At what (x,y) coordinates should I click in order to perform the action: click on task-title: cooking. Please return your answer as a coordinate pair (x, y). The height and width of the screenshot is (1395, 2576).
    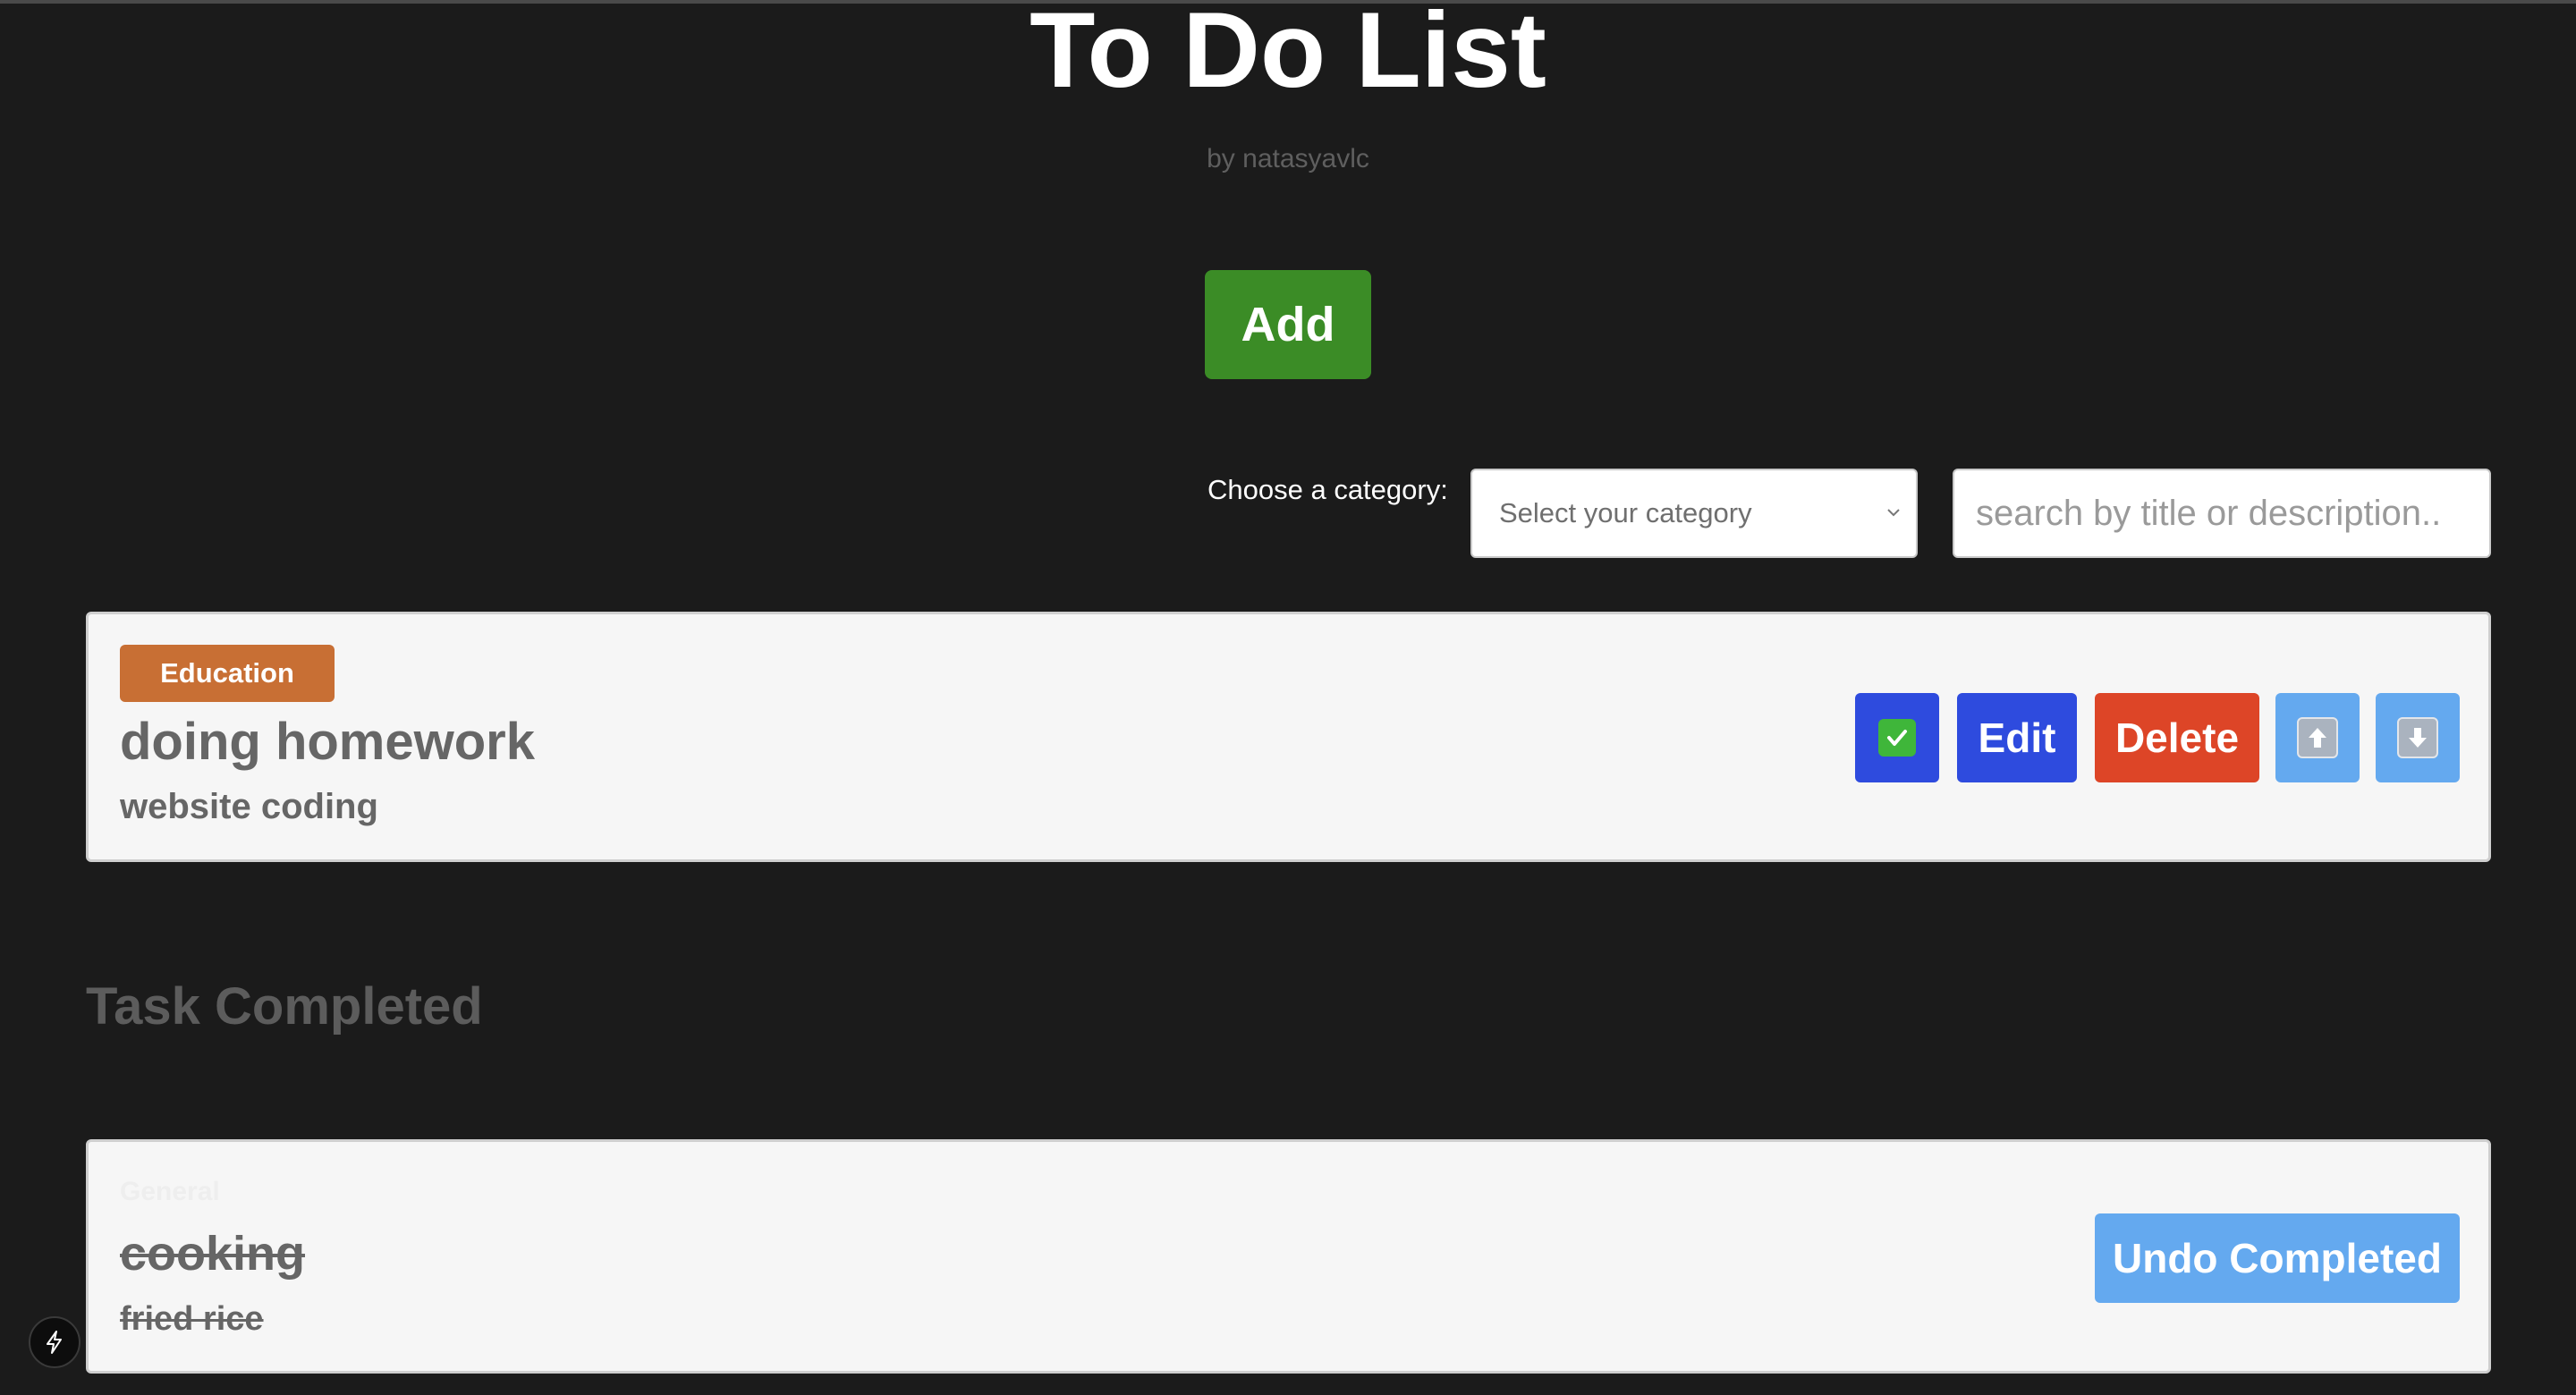
    Looking at the image, I should click on (213, 1254).